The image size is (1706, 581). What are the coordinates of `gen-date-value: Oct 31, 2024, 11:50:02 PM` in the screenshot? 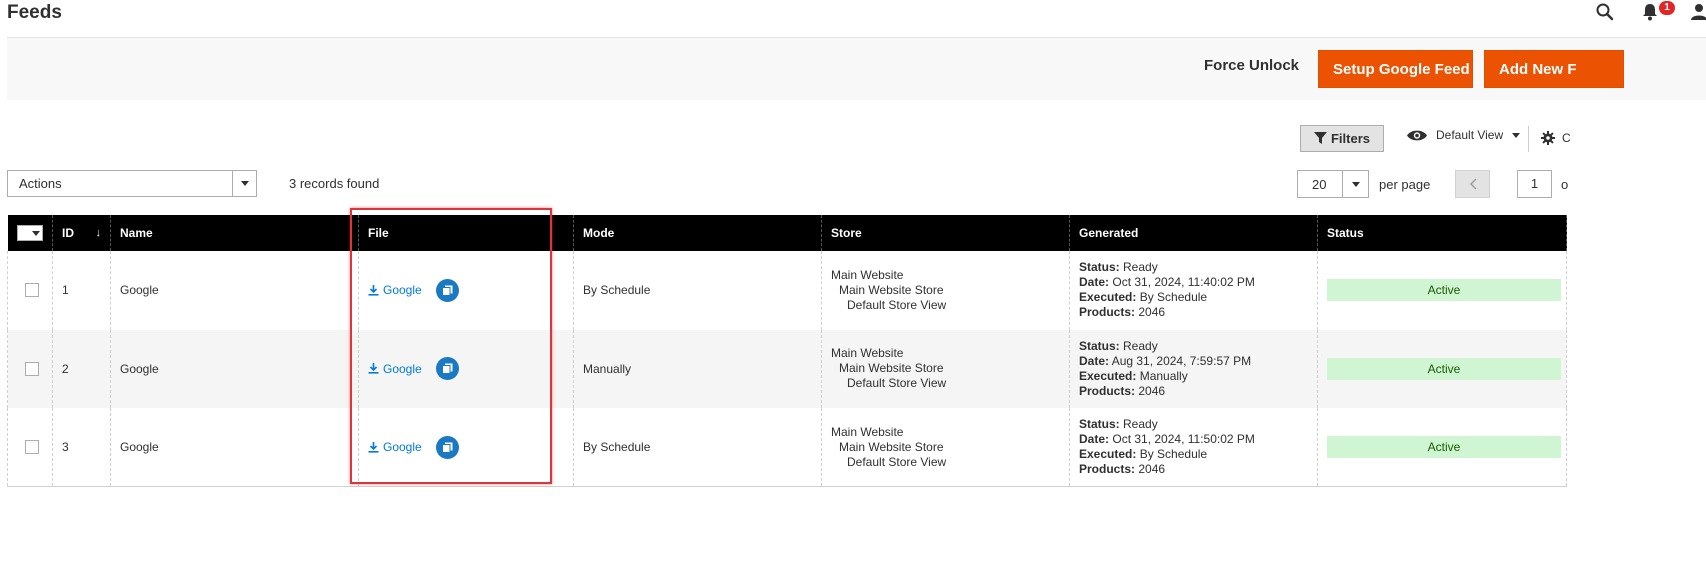 It's located at (1183, 439).